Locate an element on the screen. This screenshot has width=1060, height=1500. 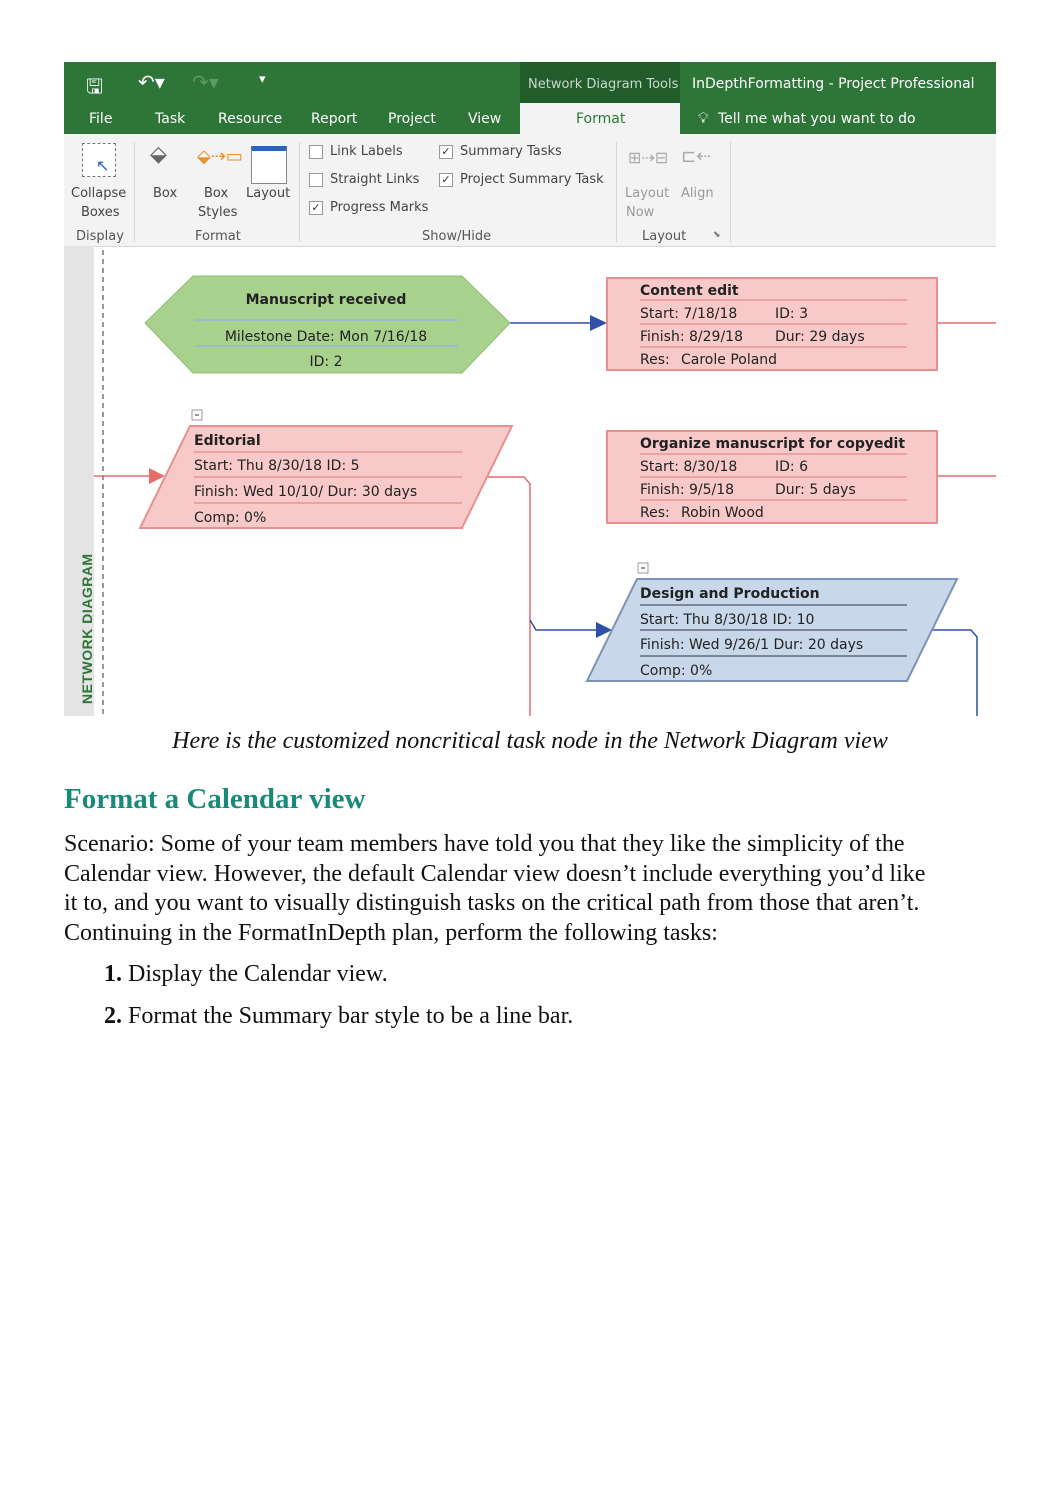
node-res-name: Robin Wood is located at coordinates (722, 513).